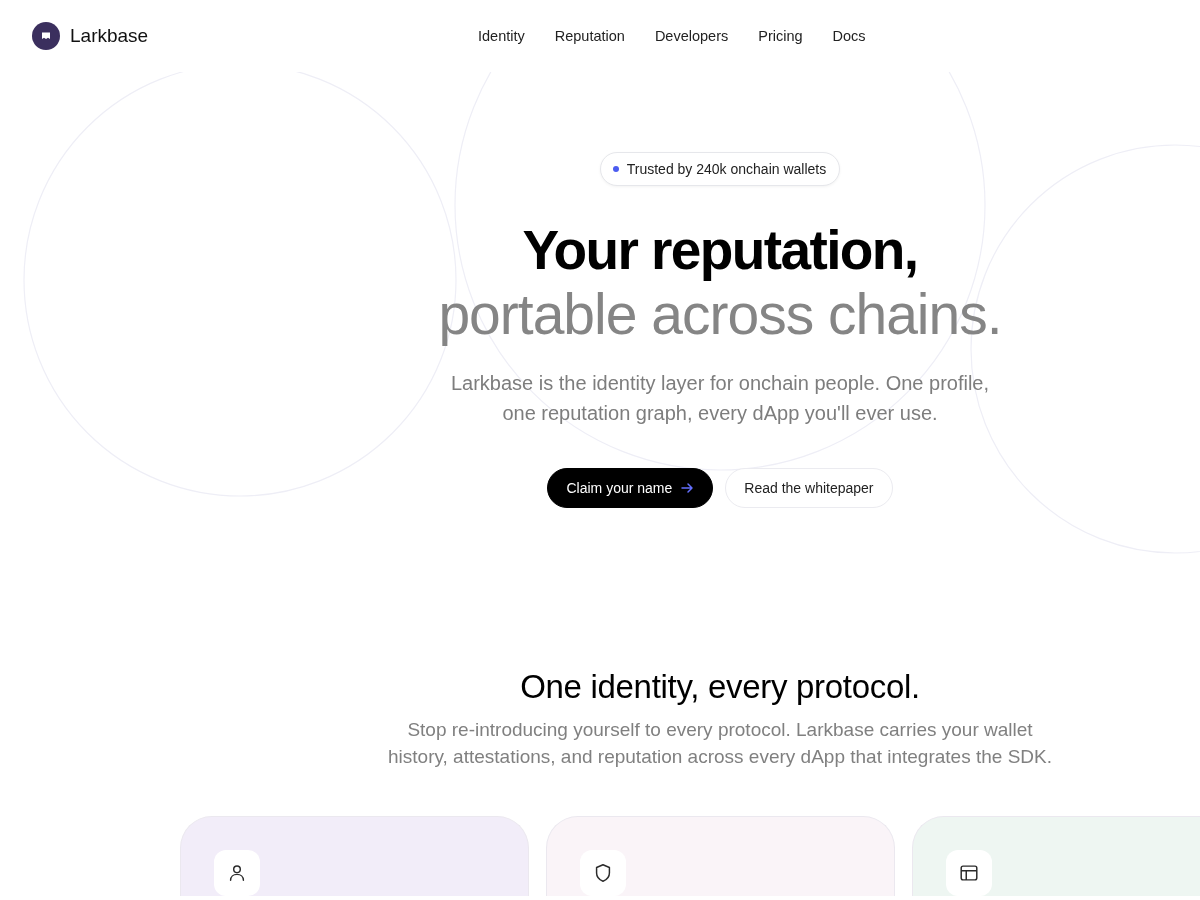  Describe the element at coordinates (720, 743) in the screenshot. I see `section-description: Stop re-introducing yourself to every protocol. Larkbase carries your wallet history, attestations, and reputation across every dApp that integrates the SDK.` at that location.